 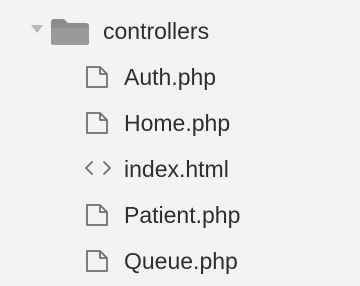 I want to click on tree-file-item: Queue.php, so click(x=180, y=261).